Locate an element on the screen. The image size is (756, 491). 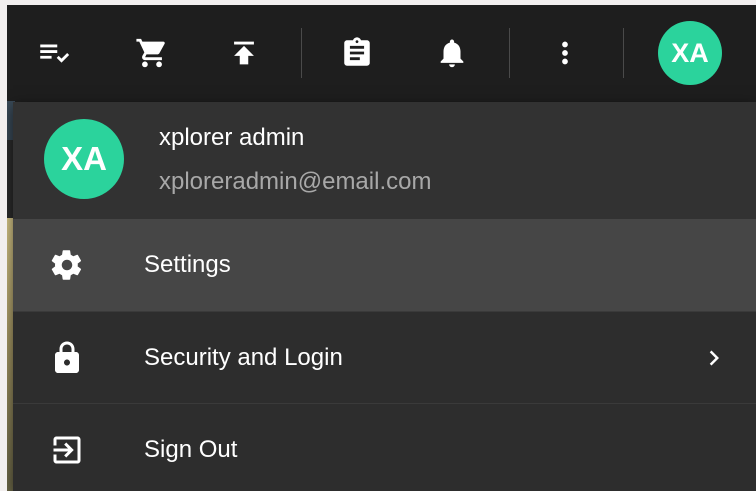
lock-icon is located at coordinates (67, 358).